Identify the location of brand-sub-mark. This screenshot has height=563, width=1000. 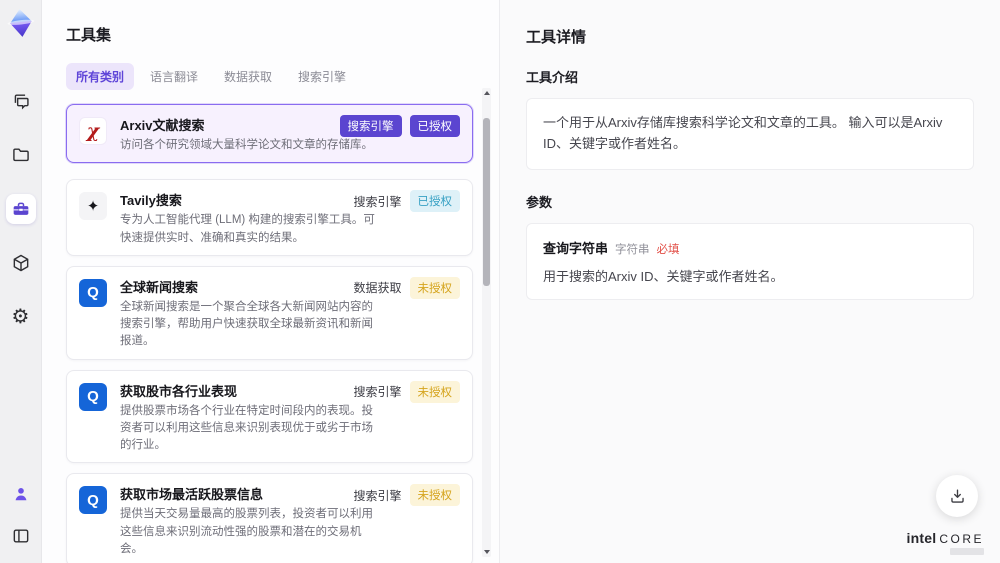
(967, 551).